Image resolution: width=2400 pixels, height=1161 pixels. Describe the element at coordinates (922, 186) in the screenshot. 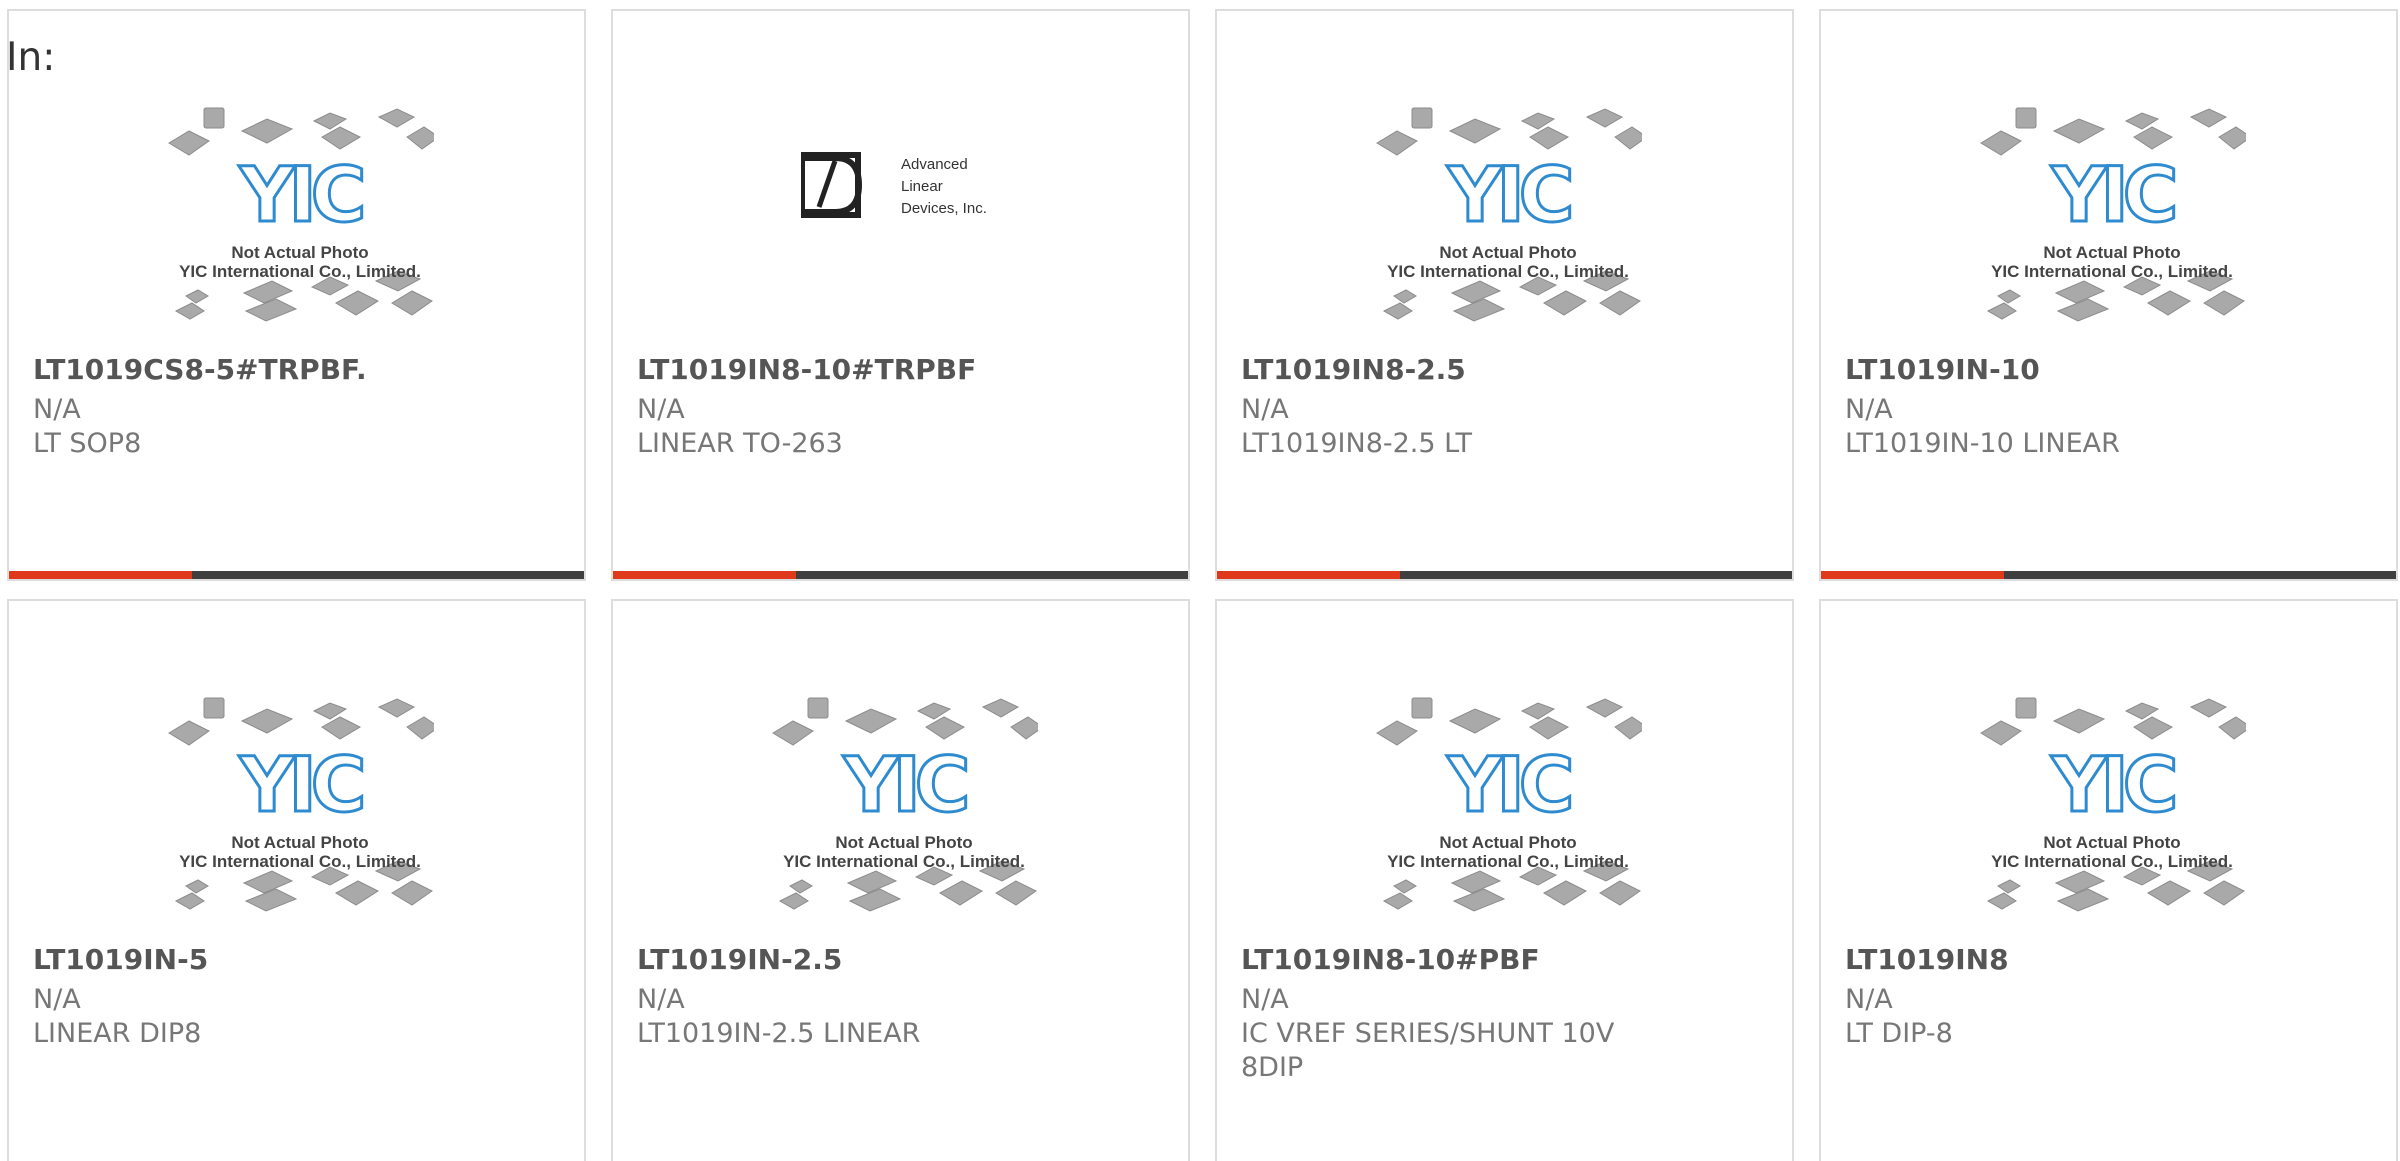

I see `svg-text: Linear` at that location.